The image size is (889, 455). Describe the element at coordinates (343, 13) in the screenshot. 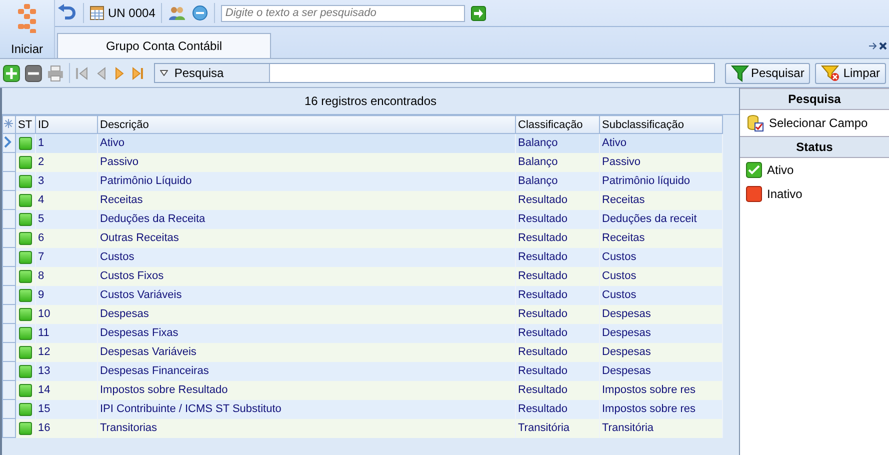

I see `search-field: Digite o texto a ser pesquisado` at that location.